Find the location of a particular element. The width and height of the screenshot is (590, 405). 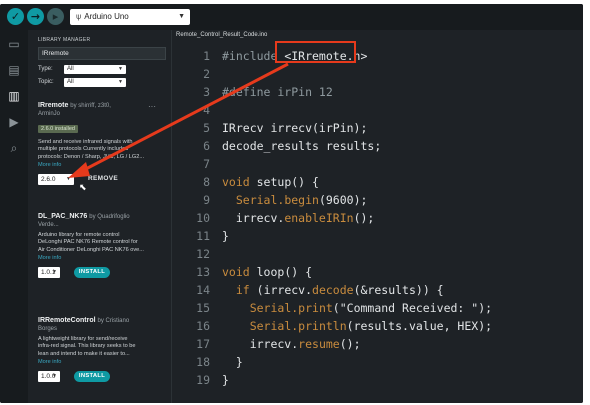

version-select: 2.6.0 ▼ is located at coordinates (56, 180).